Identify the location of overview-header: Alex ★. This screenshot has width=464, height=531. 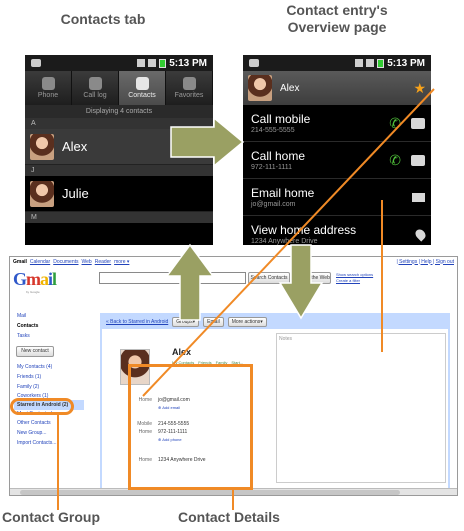
(337, 88).